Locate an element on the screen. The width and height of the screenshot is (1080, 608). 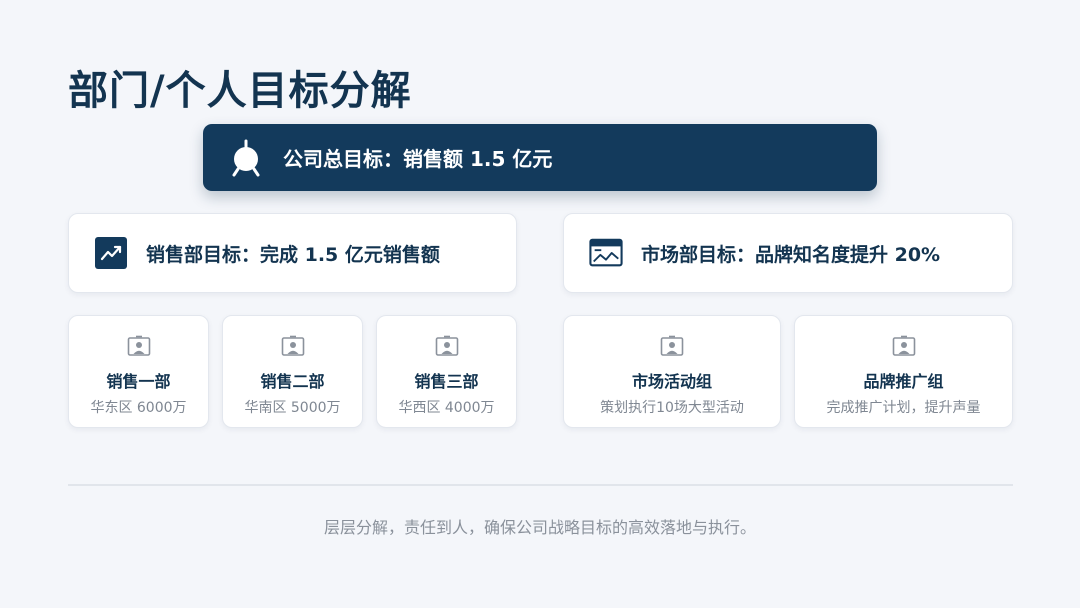
company-goal-text: 公司总目标：销售额 1.5 亿元 is located at coordinates (418, 159).